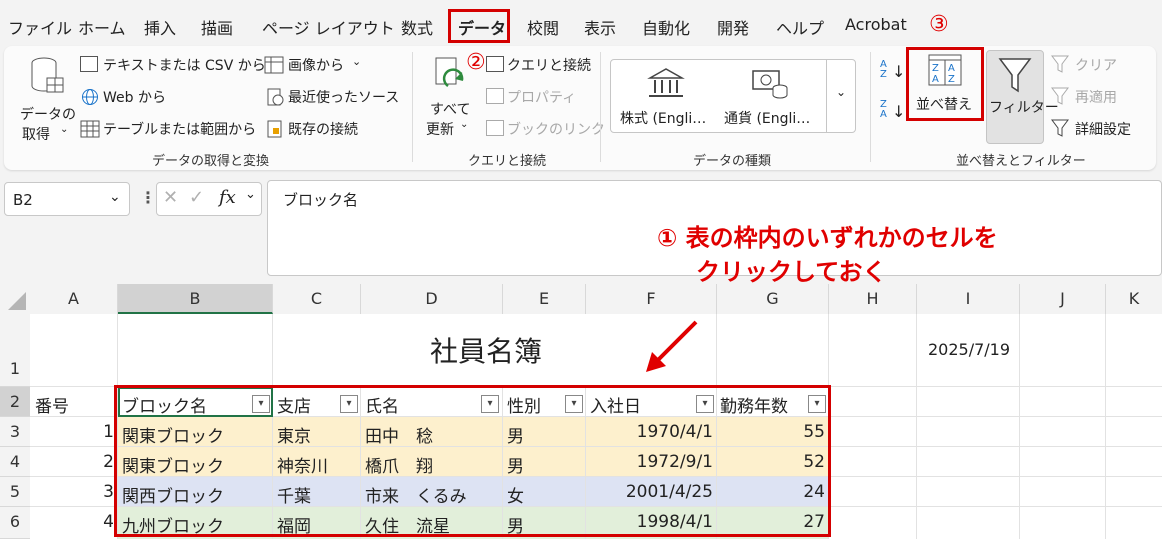 This screenshot has width=1162, height=539. Describe the element at coordinates (15, 350) in the screenshot. I see `row-header-1: 1` at that location.